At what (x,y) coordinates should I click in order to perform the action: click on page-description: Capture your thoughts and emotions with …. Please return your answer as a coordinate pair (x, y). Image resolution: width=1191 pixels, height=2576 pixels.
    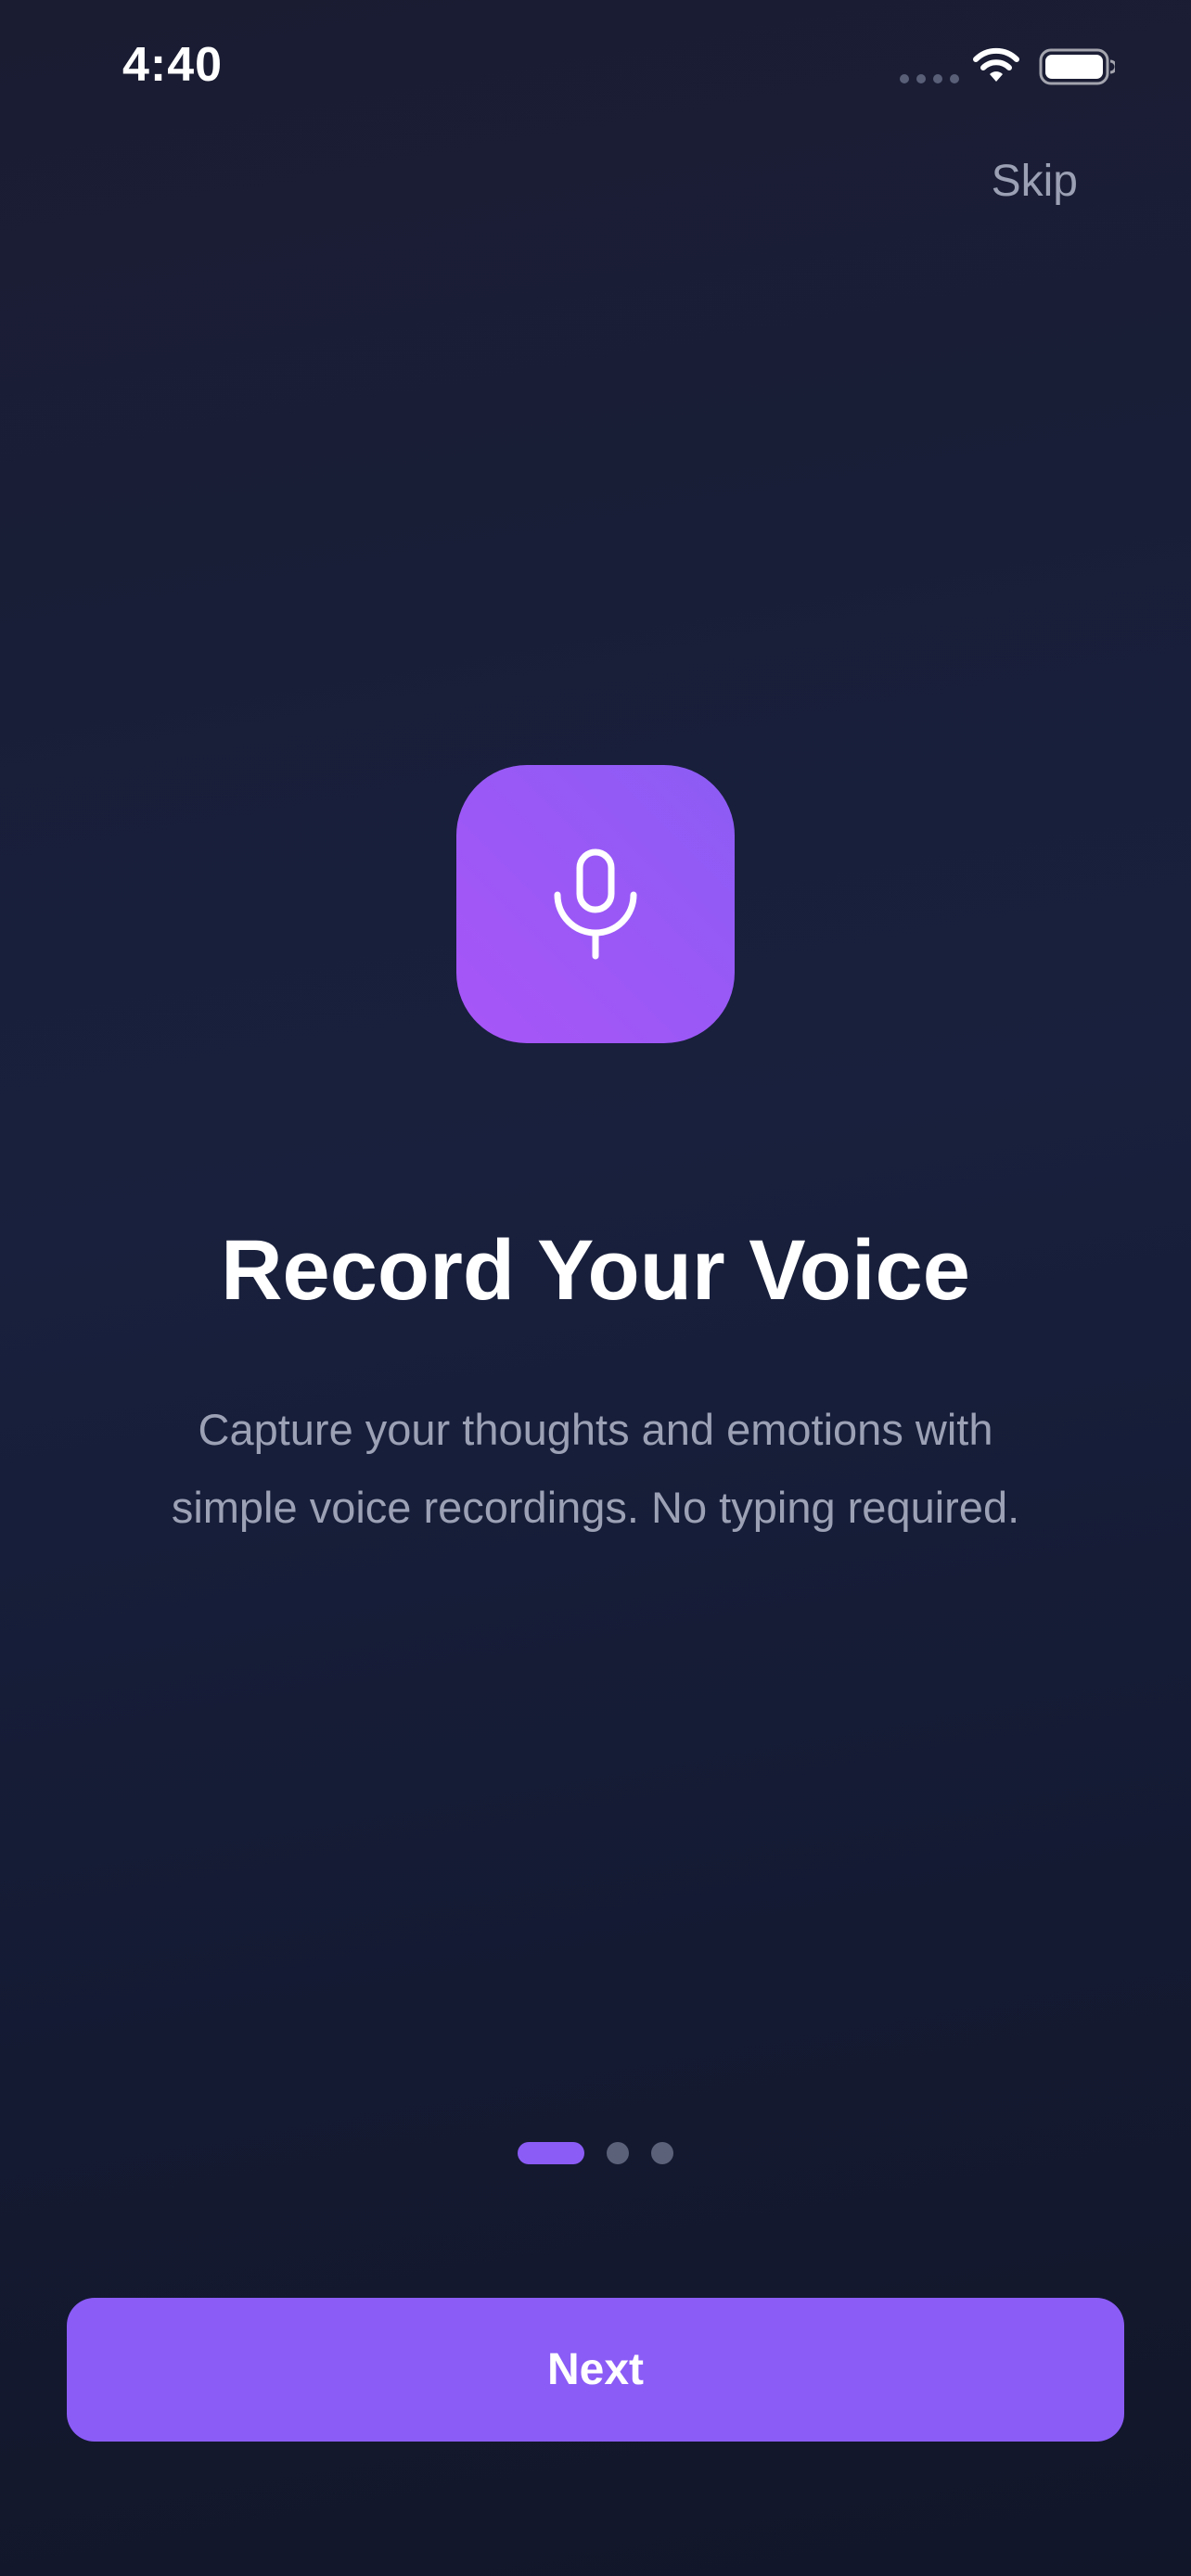
    Looking at the image, I should click on (595, 1469).